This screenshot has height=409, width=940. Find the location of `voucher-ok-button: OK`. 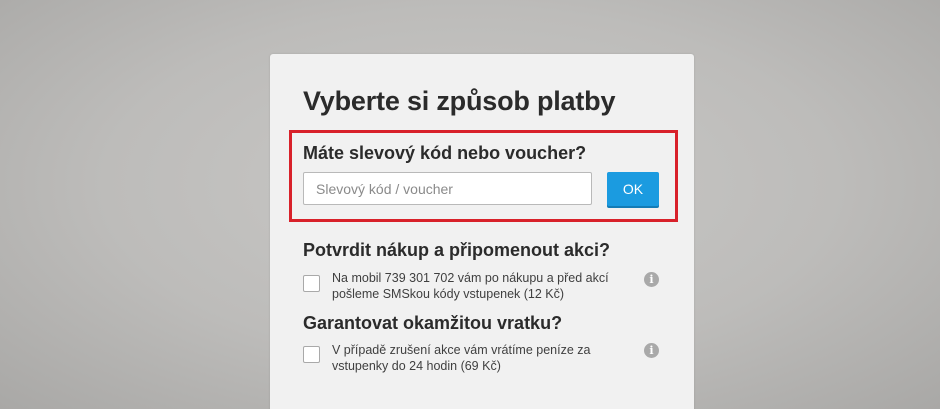

voucher-ok-button: OK is located at coordinates (633, 189).